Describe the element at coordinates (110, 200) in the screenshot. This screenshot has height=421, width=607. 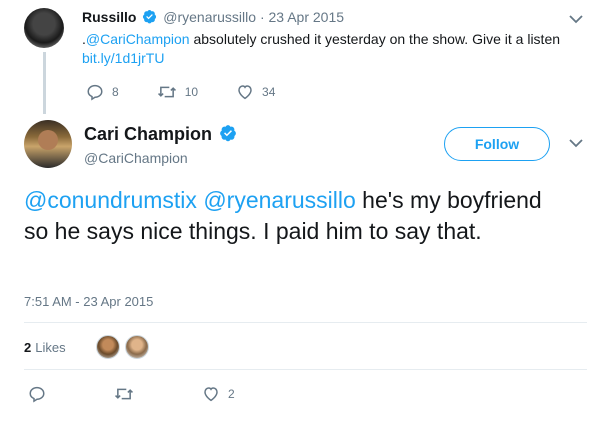
I see `main-mention-conundrumstix: @conundrumstix` at that location.